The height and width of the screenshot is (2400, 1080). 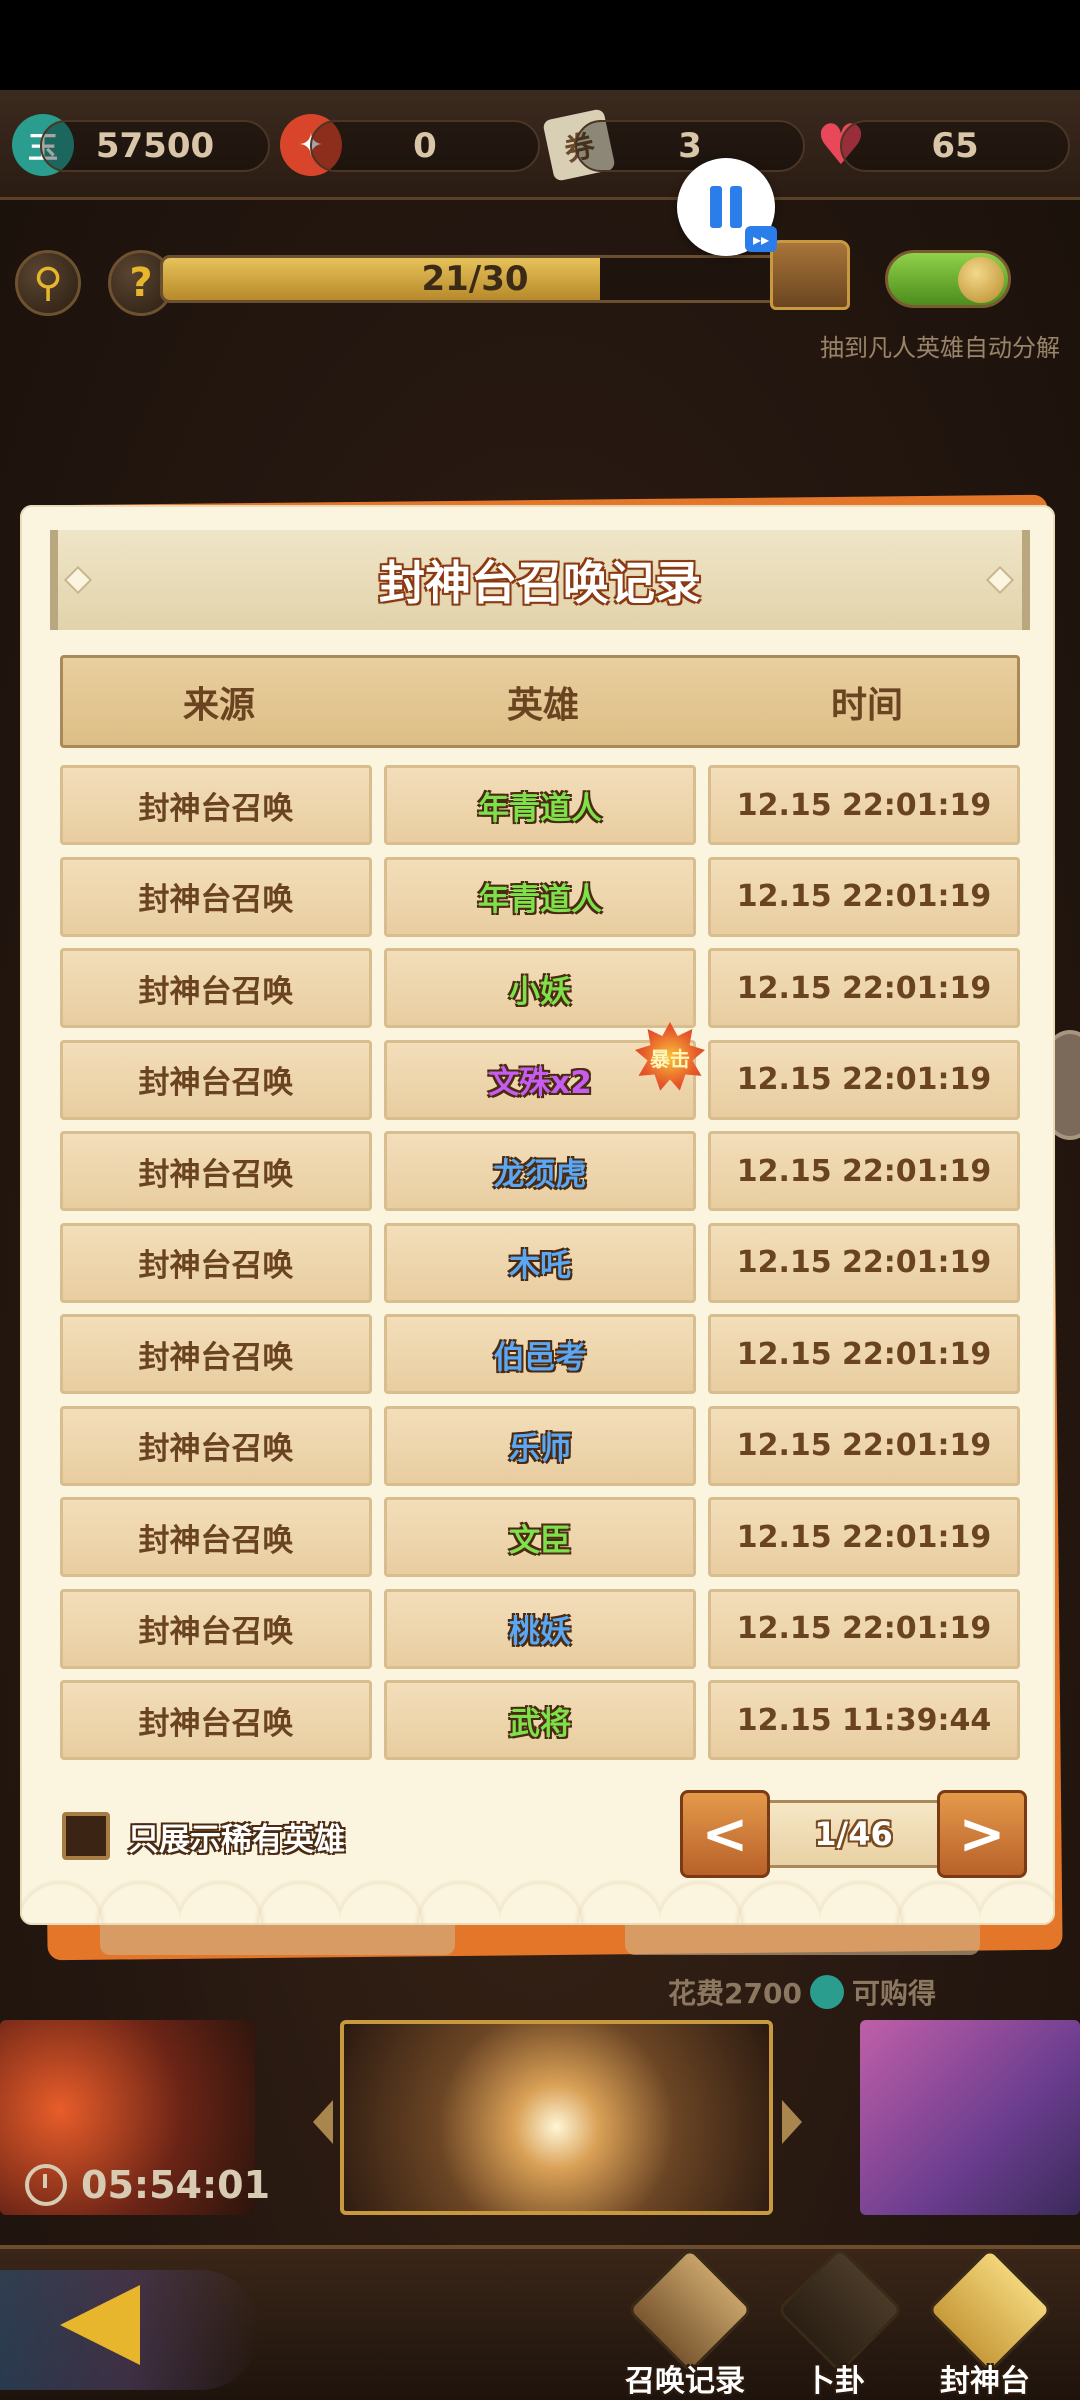 What do you see at coordinates (540, 583) in the screenshot?
I see `modal-title: 封神台召唤记录` at bounding box center [540, 583].